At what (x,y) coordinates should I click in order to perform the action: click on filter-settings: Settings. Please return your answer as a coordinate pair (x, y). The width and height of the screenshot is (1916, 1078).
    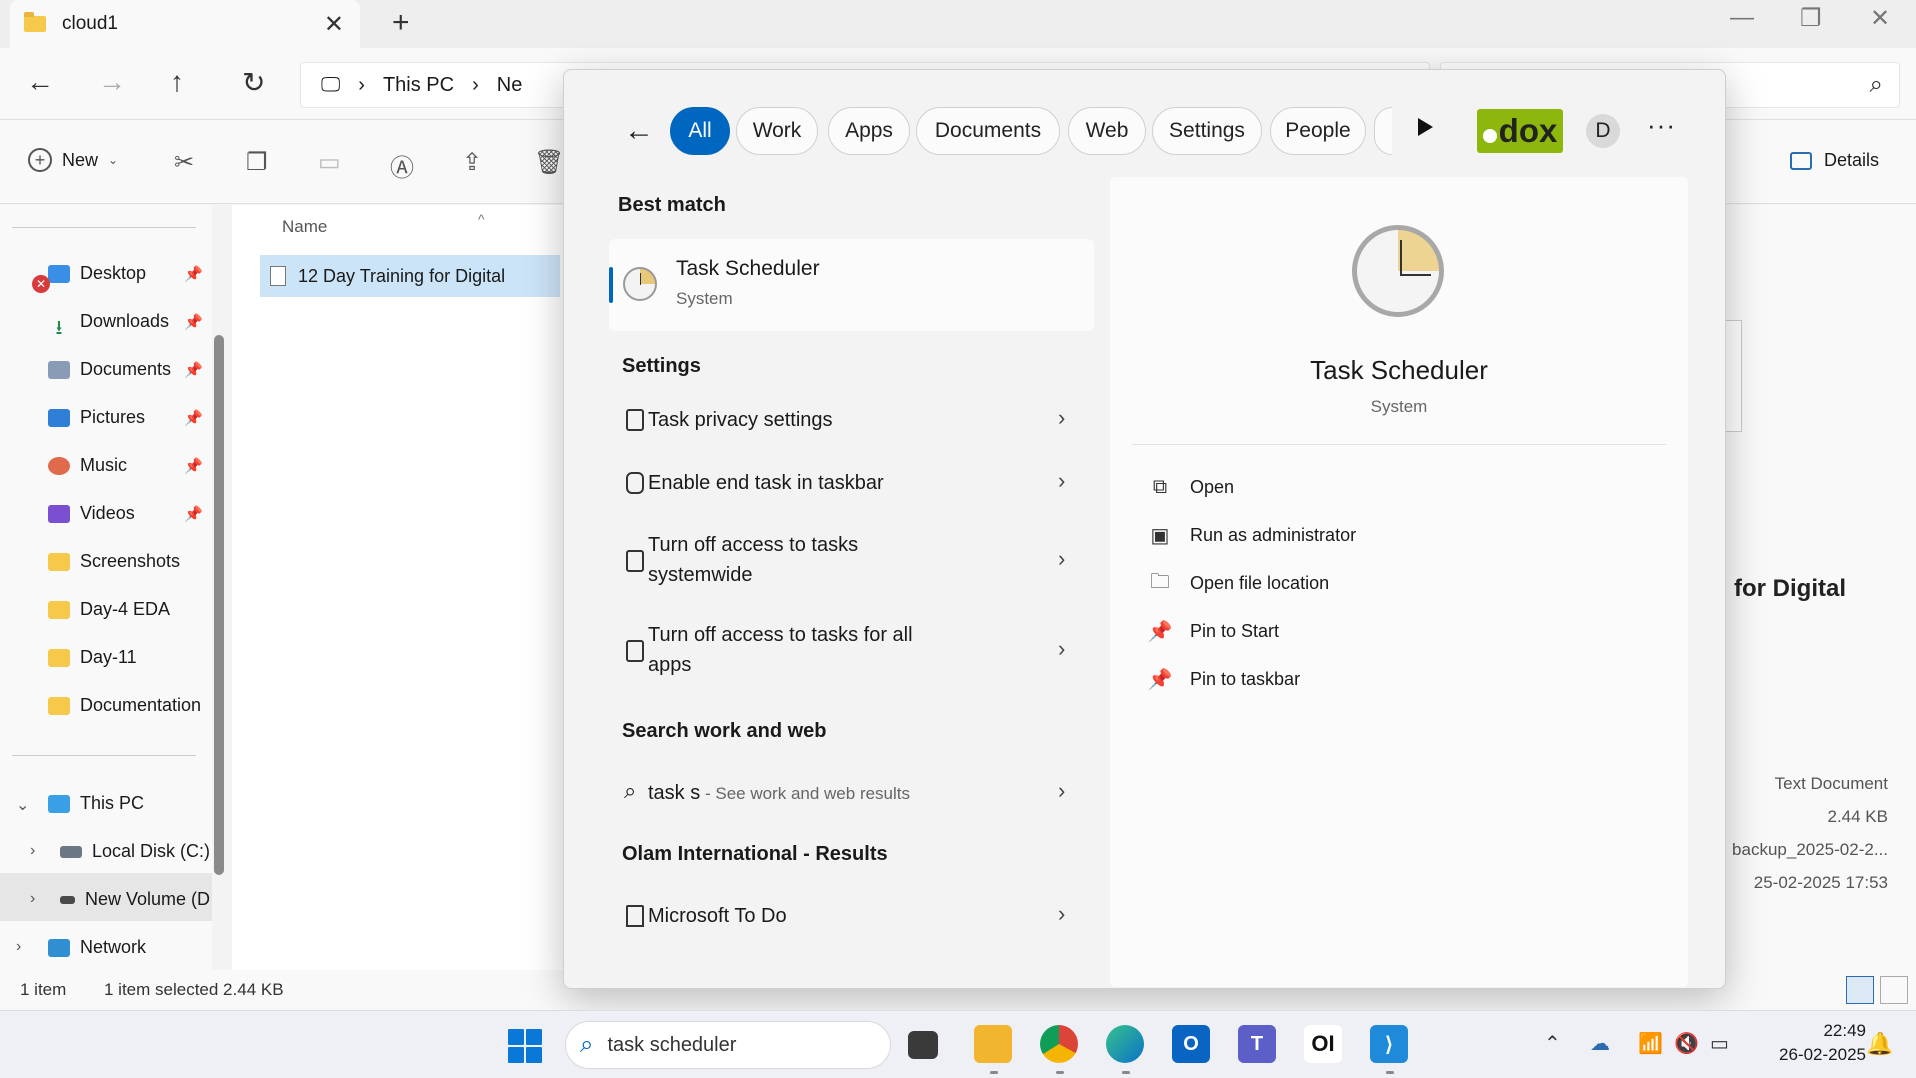
    Looking at the image, I should click on (1207, 131).